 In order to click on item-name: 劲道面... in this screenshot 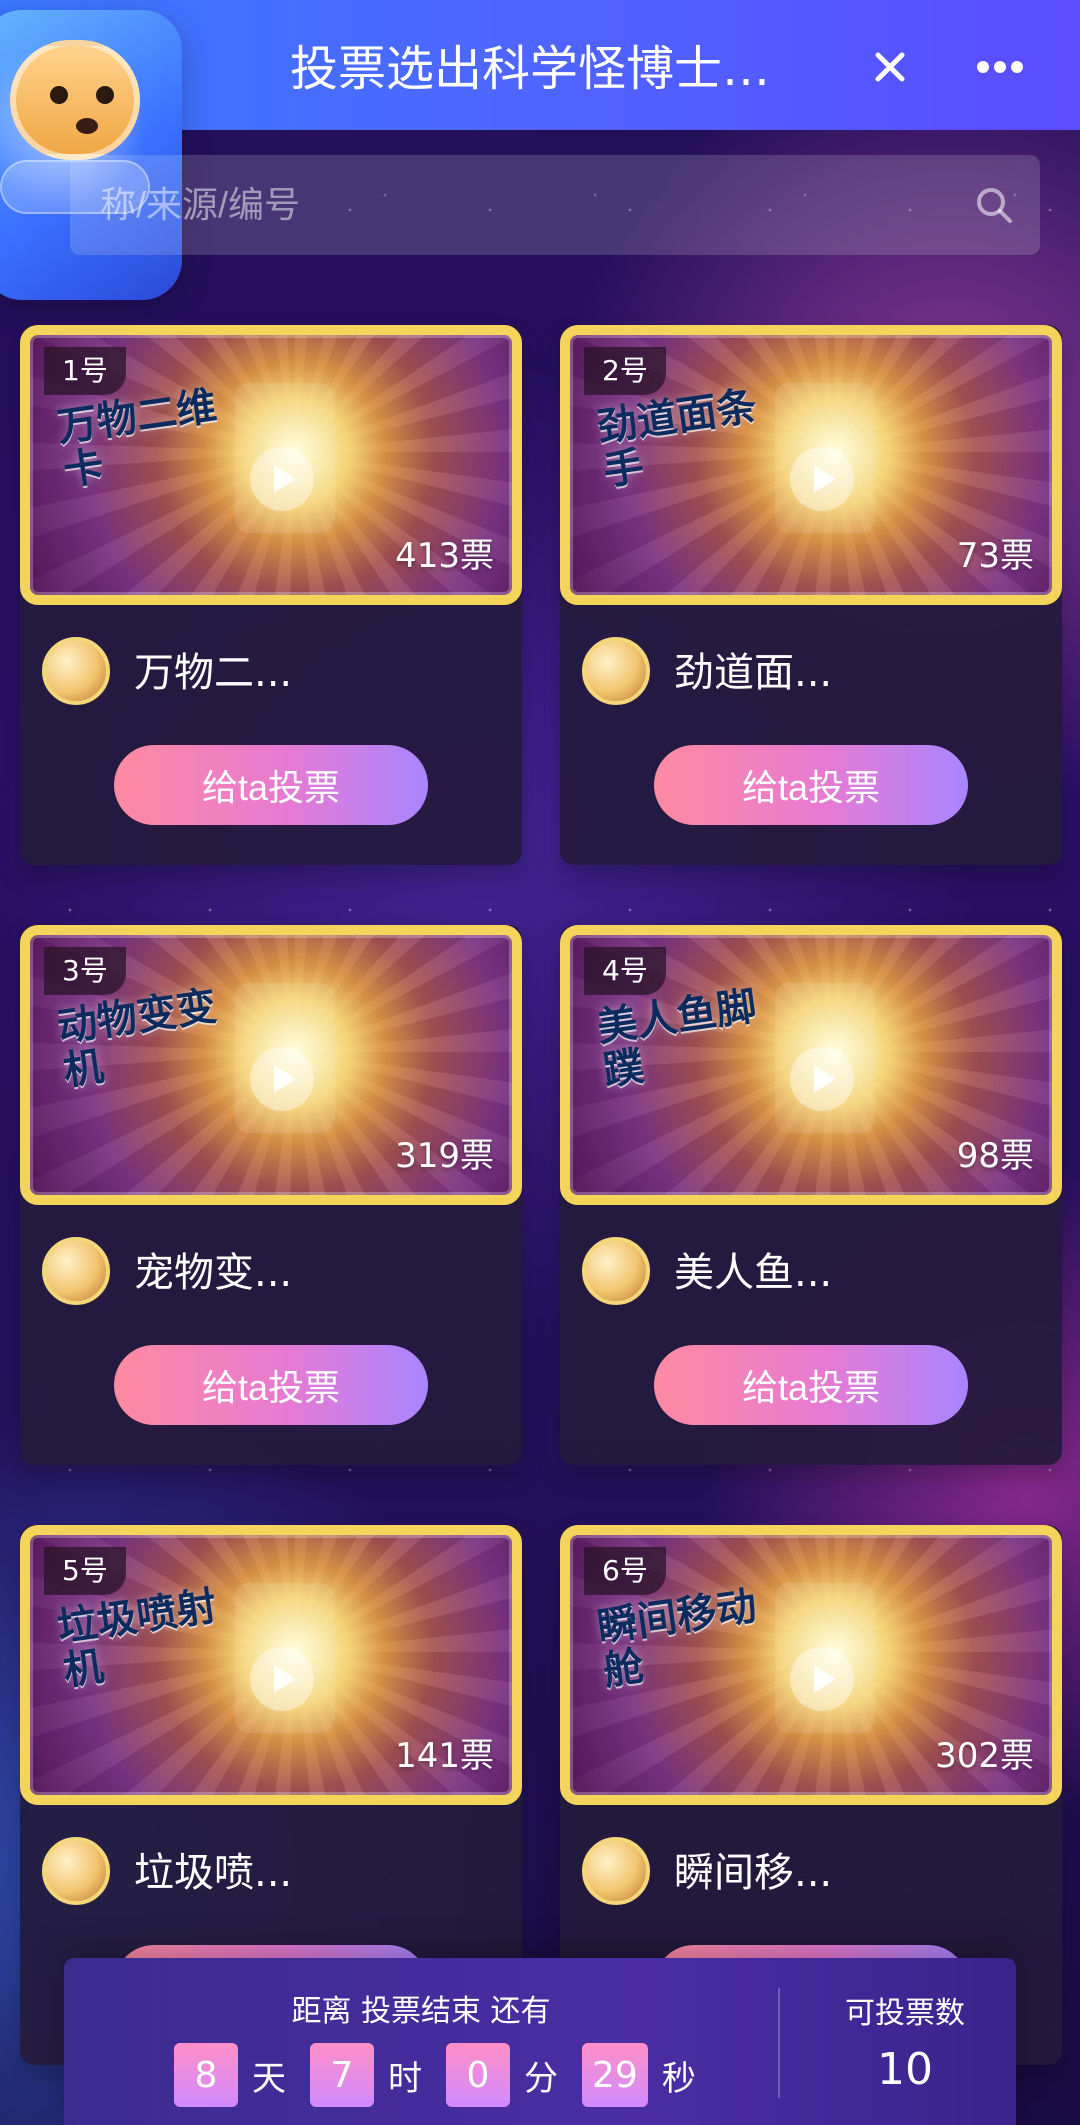, I will do `click(753, 673)`.